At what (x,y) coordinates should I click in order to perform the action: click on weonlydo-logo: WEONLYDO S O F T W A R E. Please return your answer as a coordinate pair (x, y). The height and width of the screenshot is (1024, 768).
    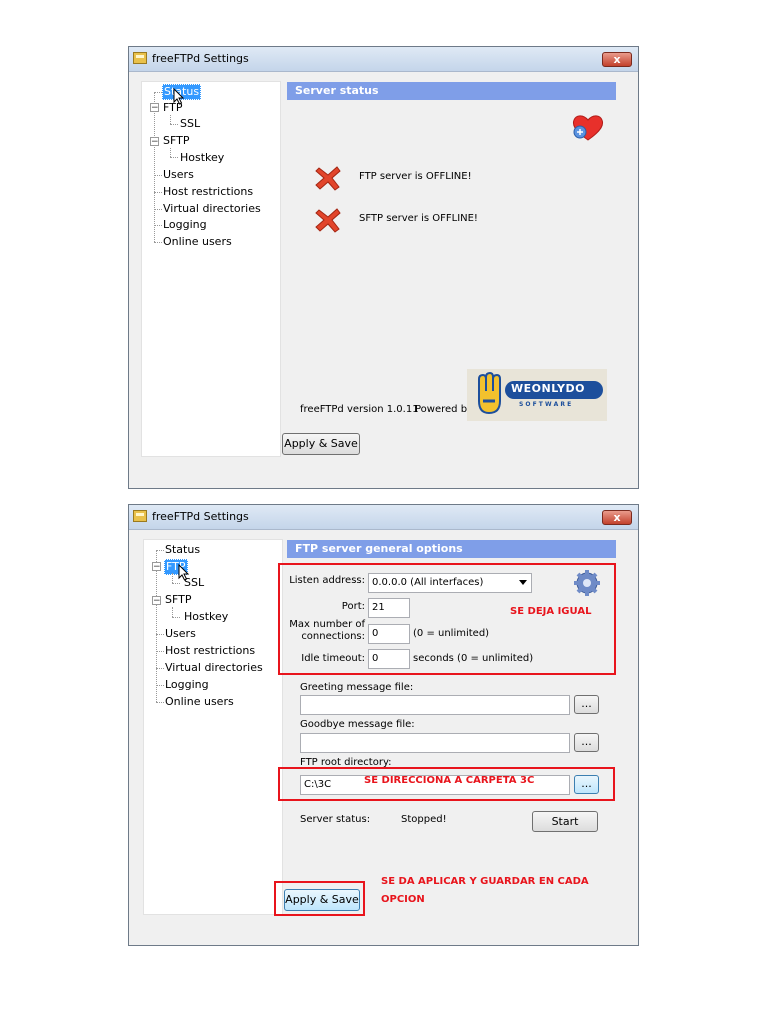
    Looking at the image, I should click on (537, 395).